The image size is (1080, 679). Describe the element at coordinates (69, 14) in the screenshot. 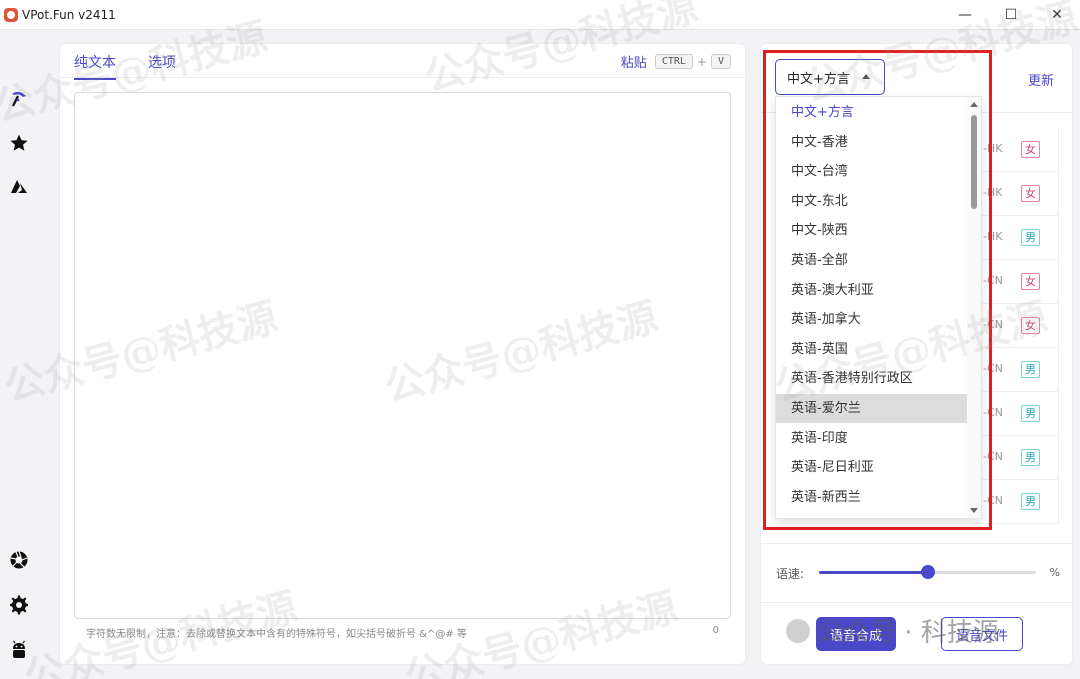

I see `window-title: VPot.Fun v2411` at that location.